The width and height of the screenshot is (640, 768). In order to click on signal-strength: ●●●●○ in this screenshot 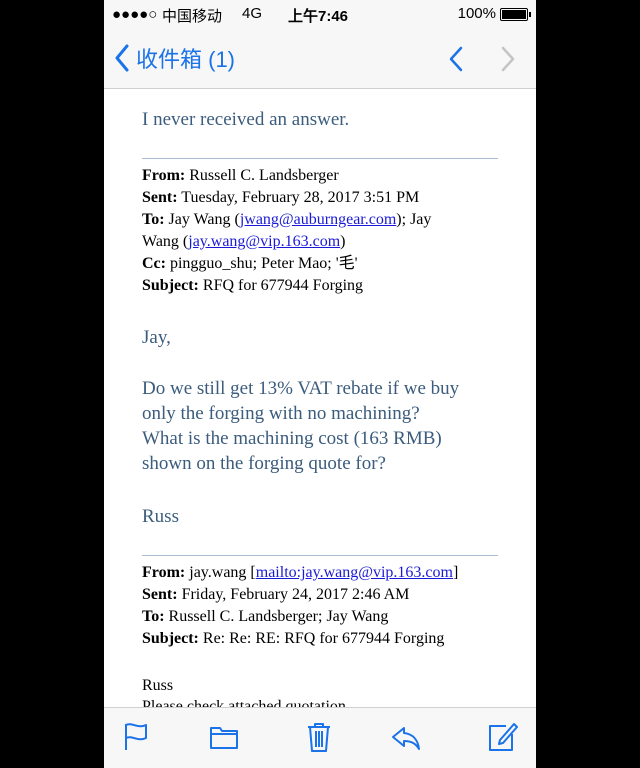, I will do `click(135, 14)`.